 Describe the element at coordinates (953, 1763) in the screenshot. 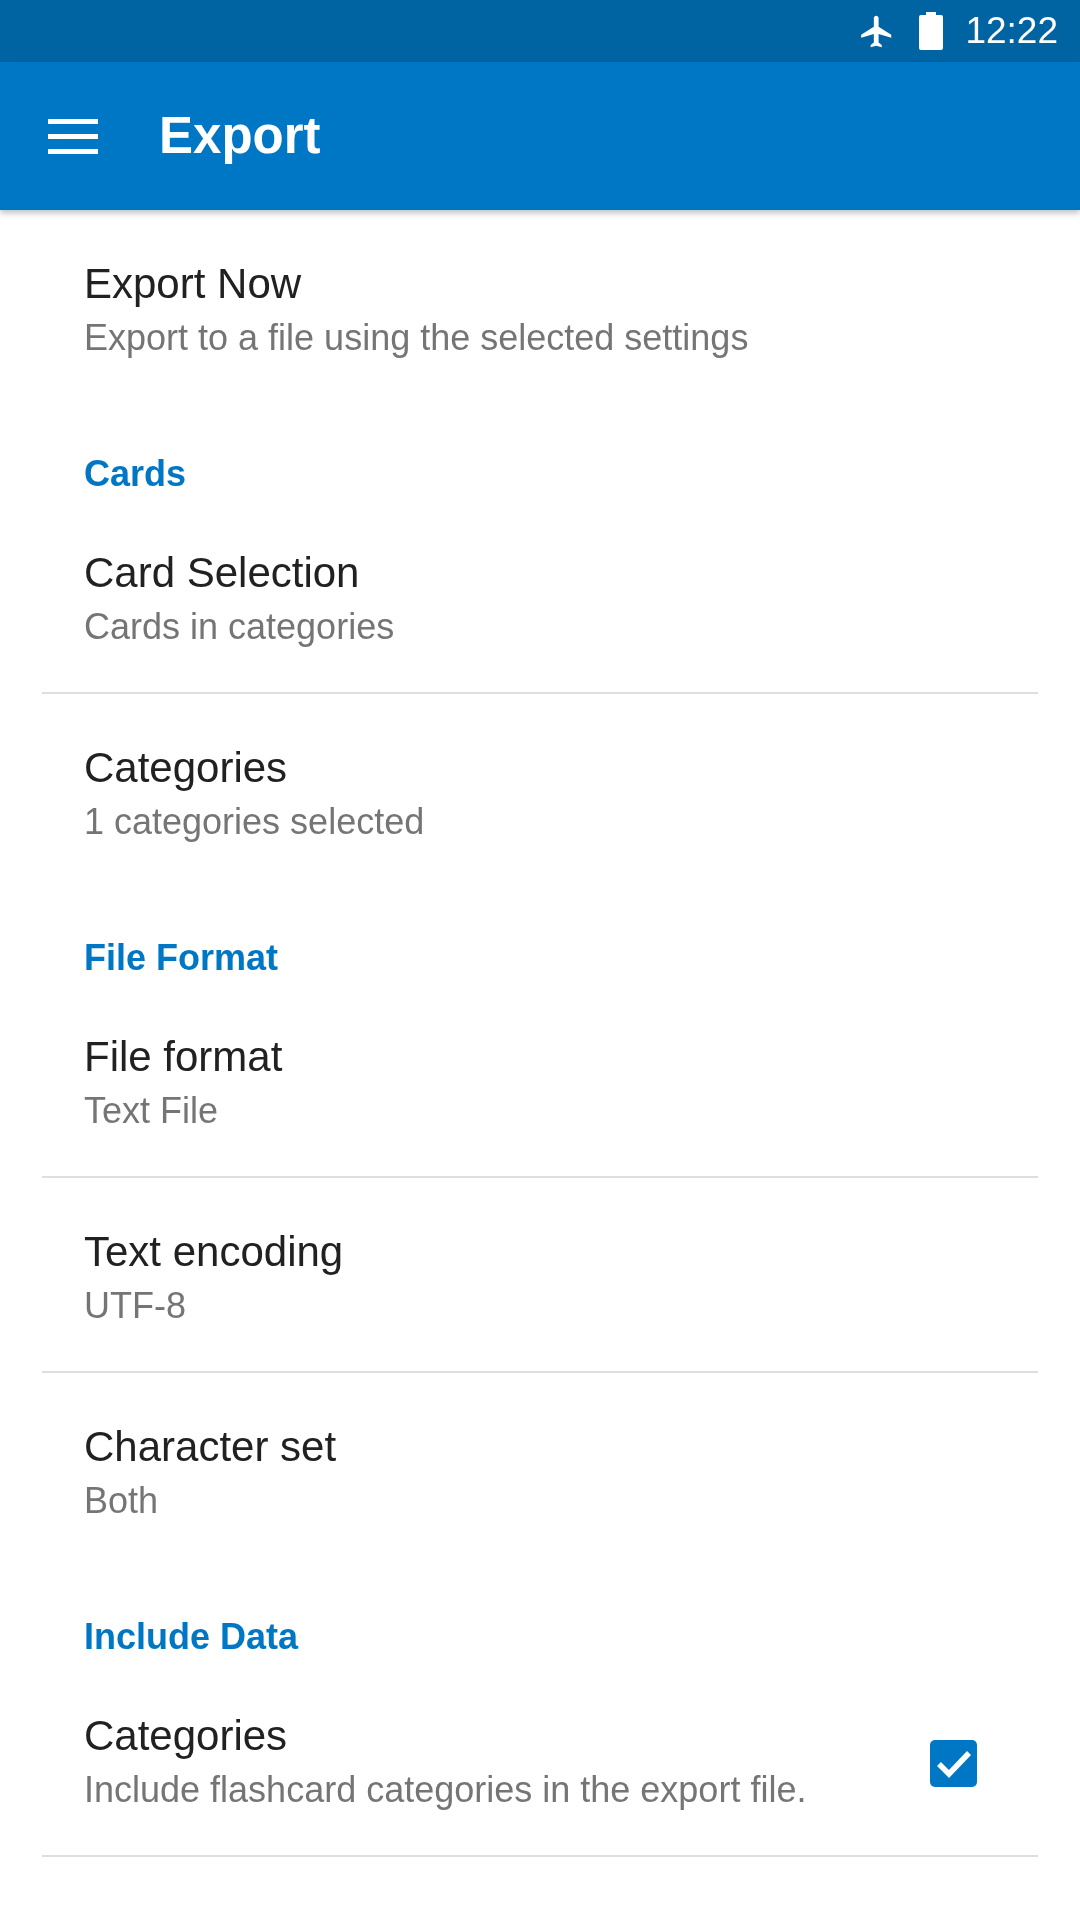

I see `checkbox` at that location.